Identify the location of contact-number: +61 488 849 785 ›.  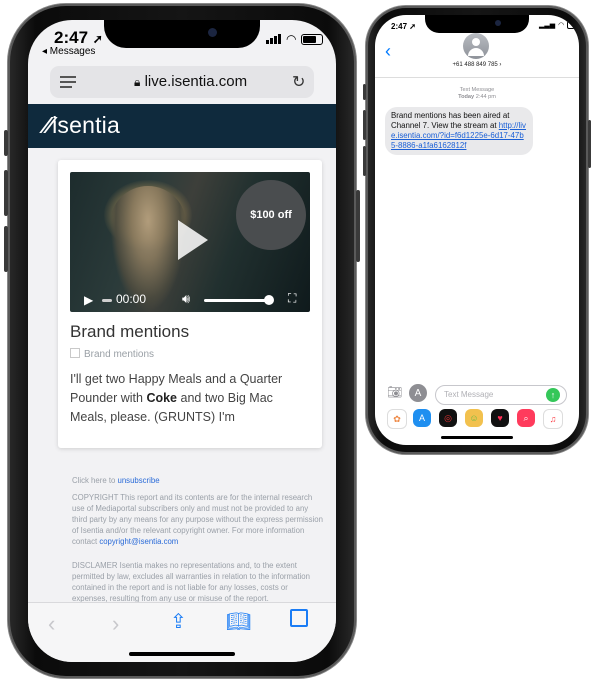
(477, 65).